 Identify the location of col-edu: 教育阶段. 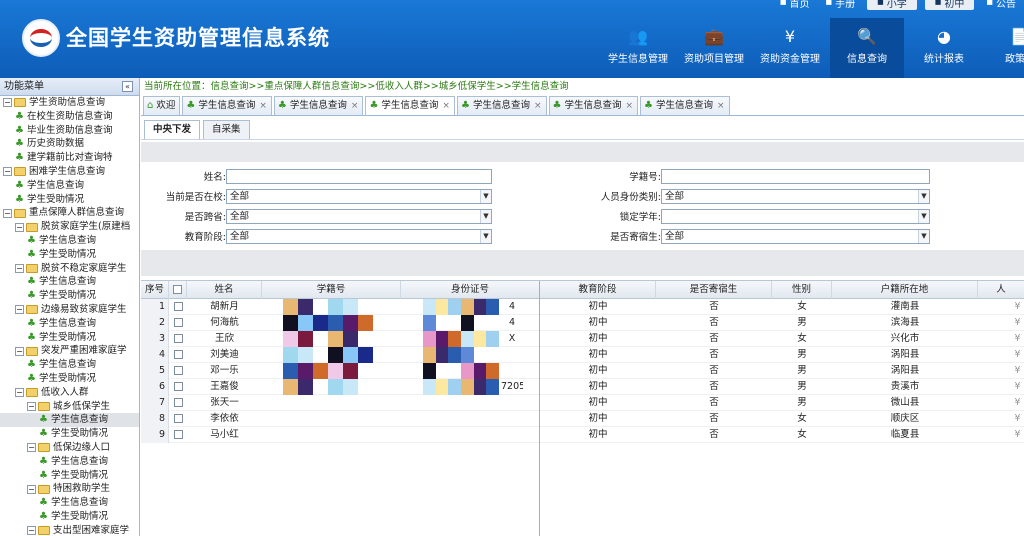
(598, 290).